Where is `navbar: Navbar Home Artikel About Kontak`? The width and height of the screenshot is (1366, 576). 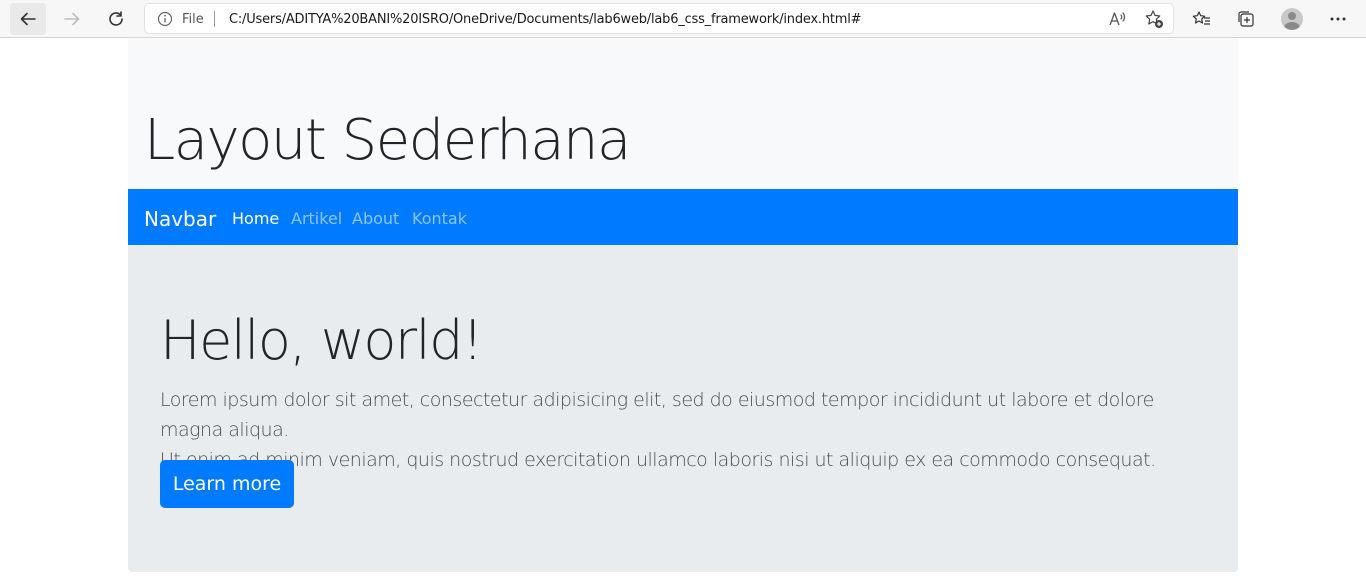 navbar: Navbar Home Artikel About Kontak is located at coordinates (683, 217).